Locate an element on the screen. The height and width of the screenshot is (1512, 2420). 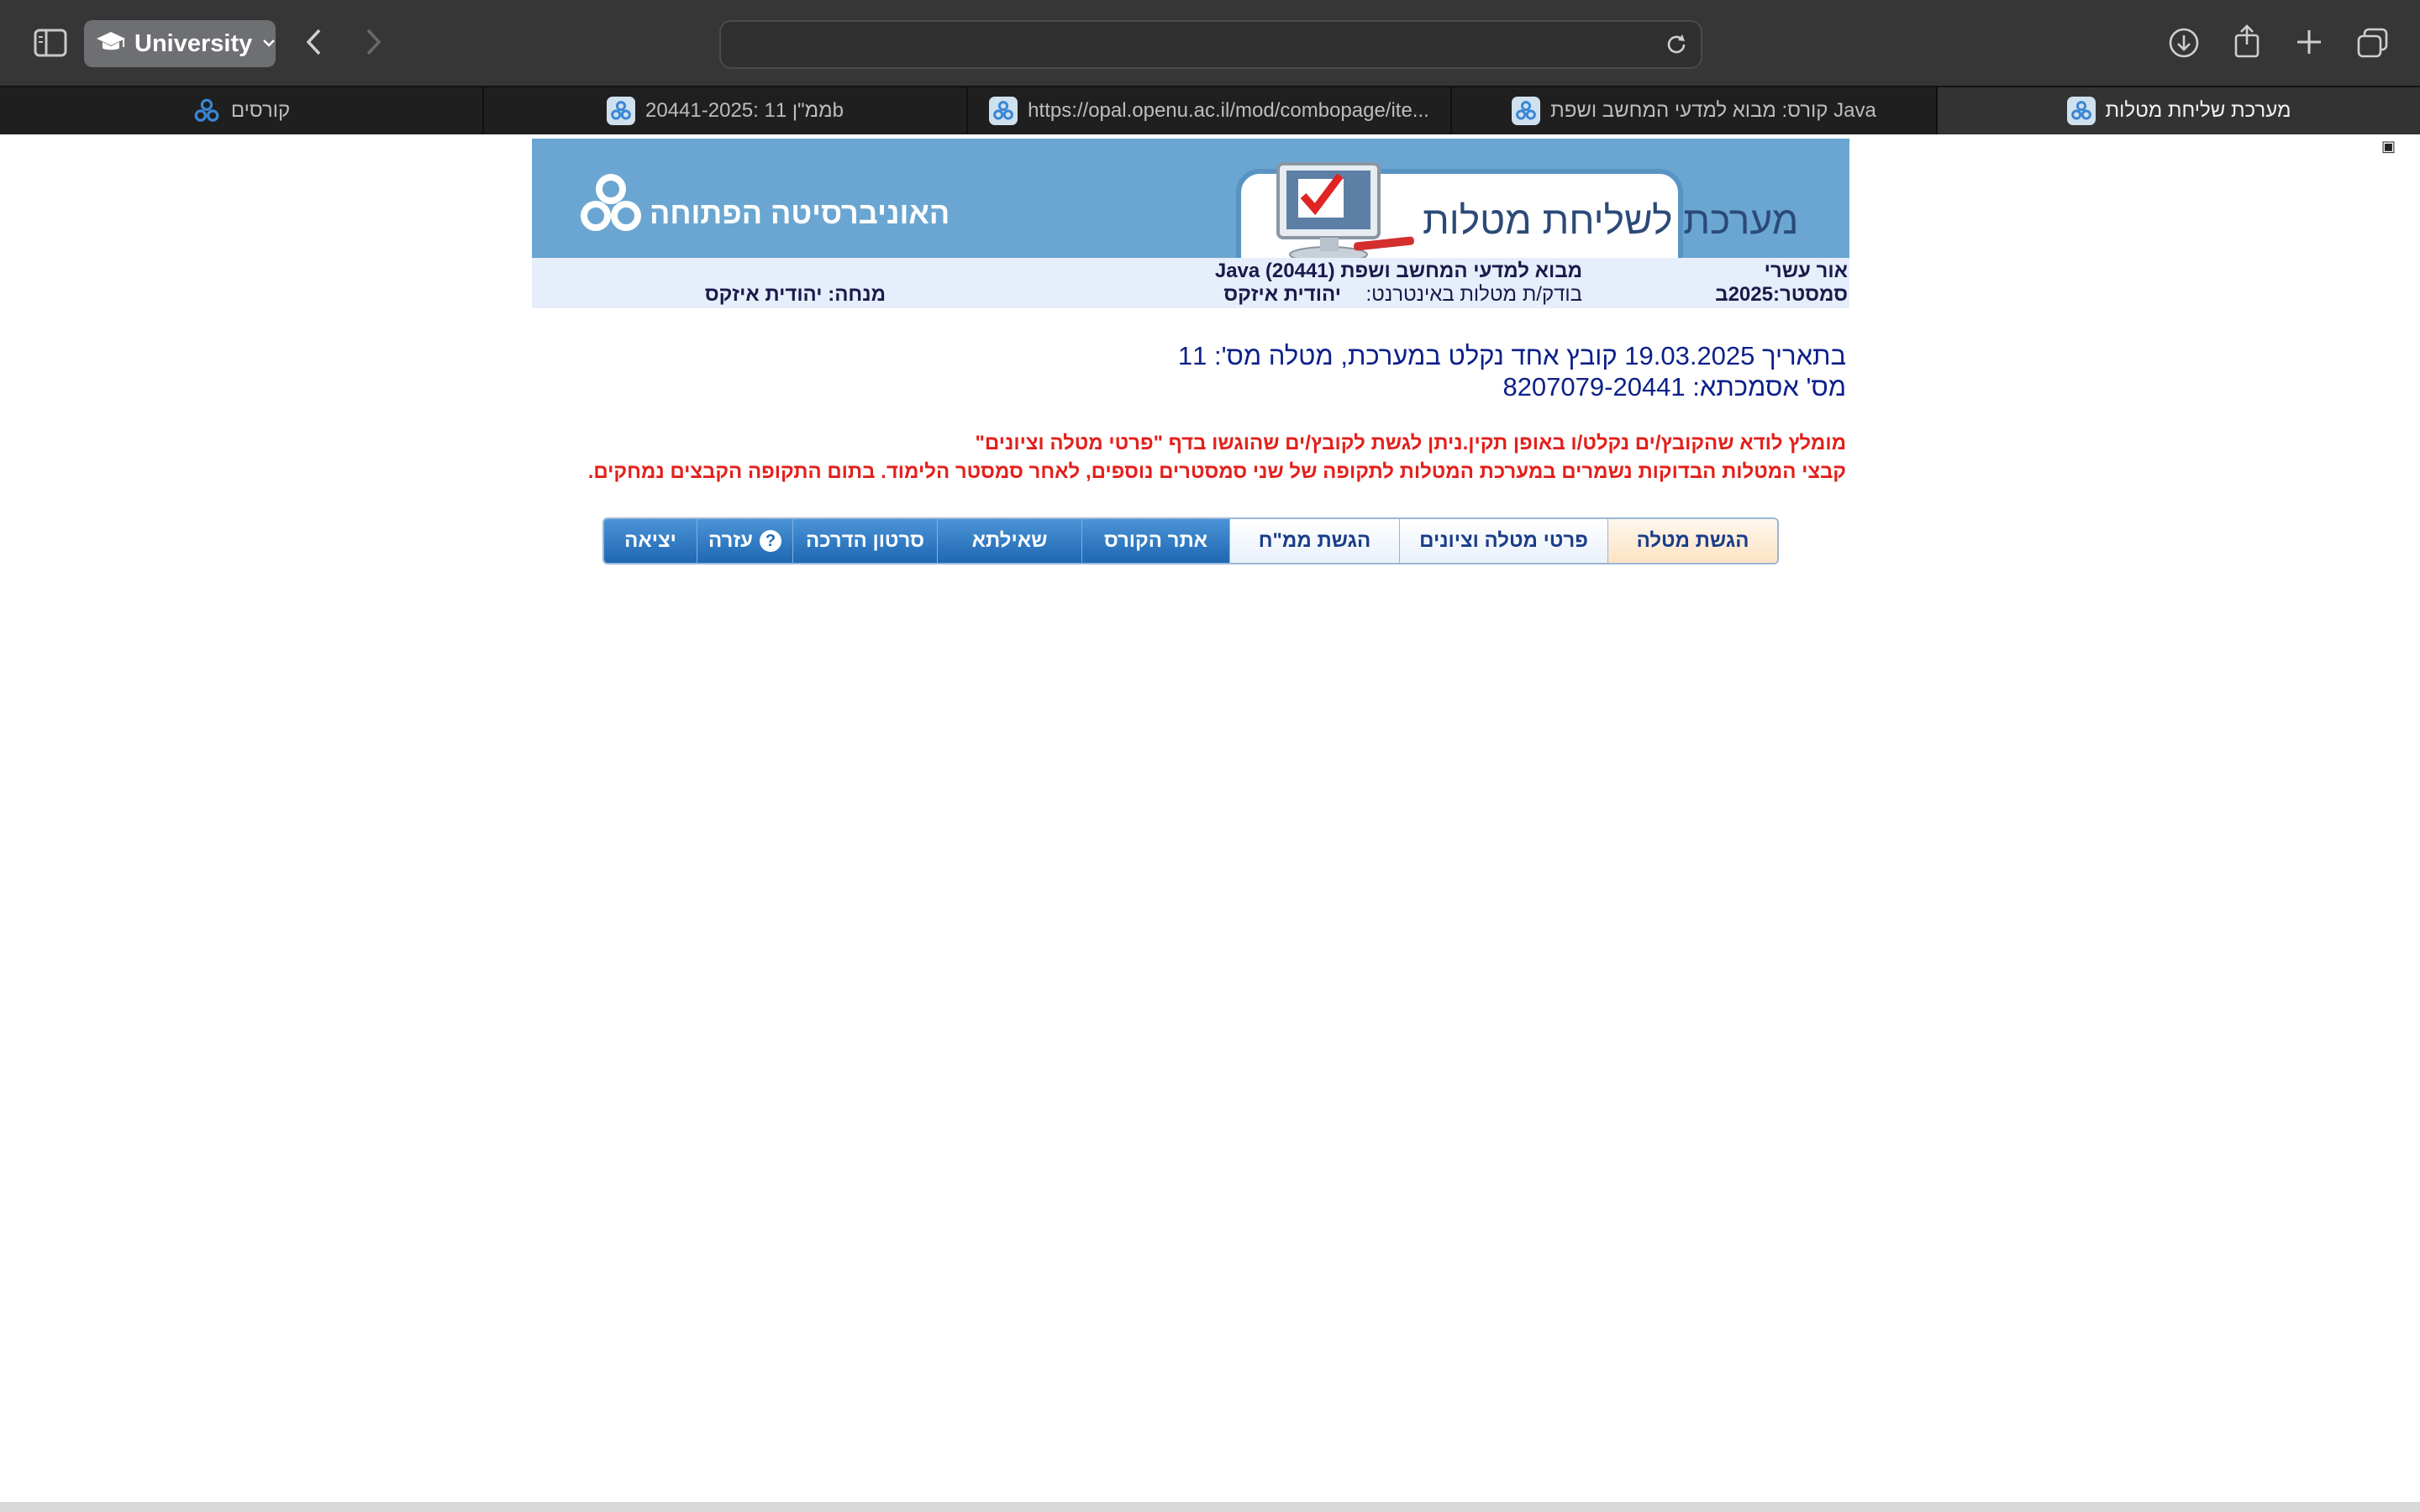
tab-label: קורס: מבוא למדעי המחשב ושפת Java is located at coordinates (1713, 110).